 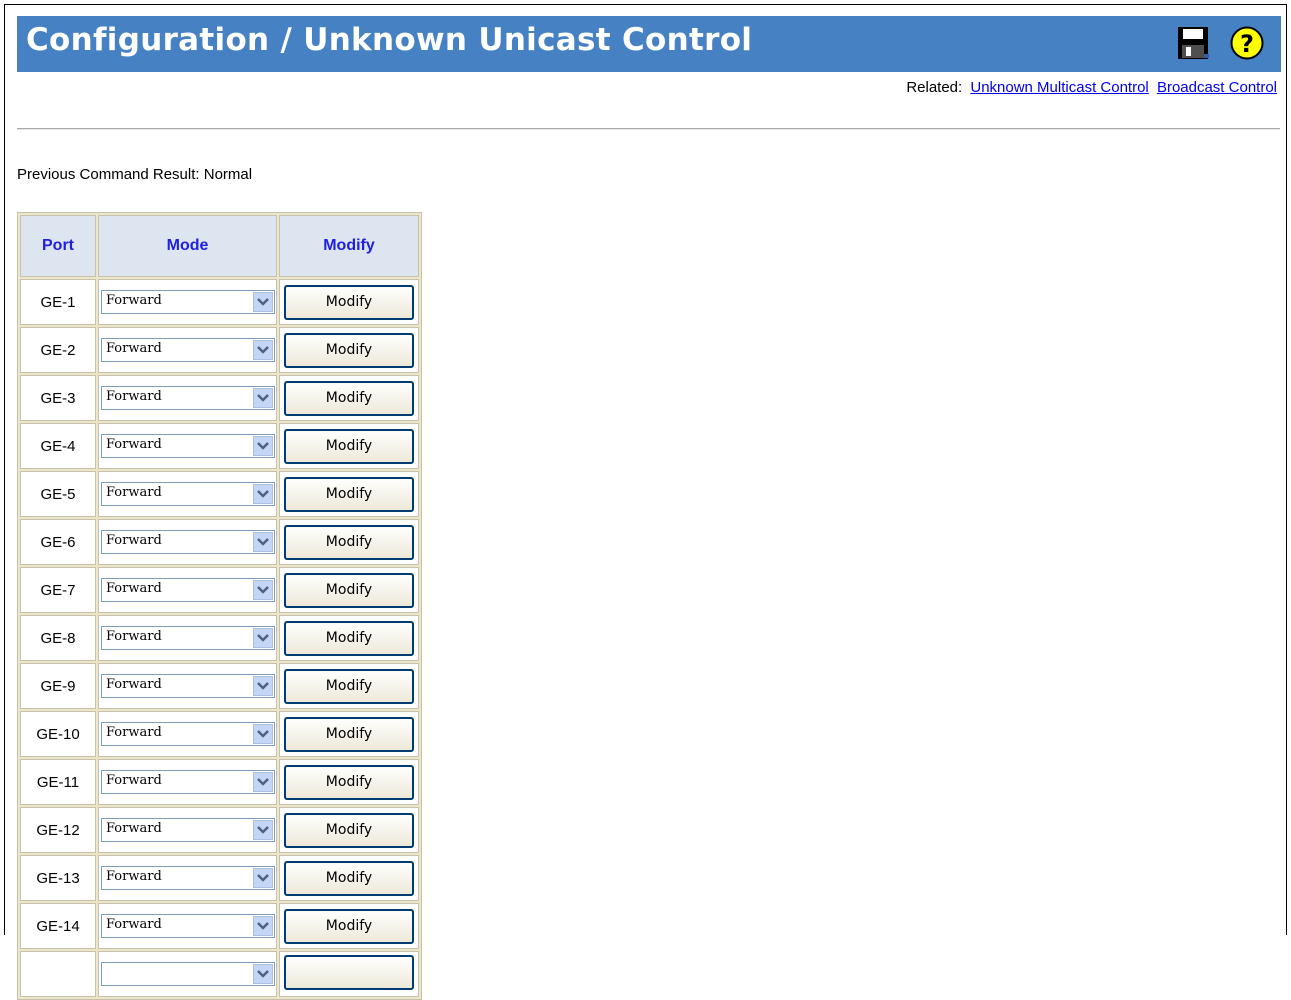 I want to click on table-row: GE-10 Forward Modify, so click(x=219, y=734).